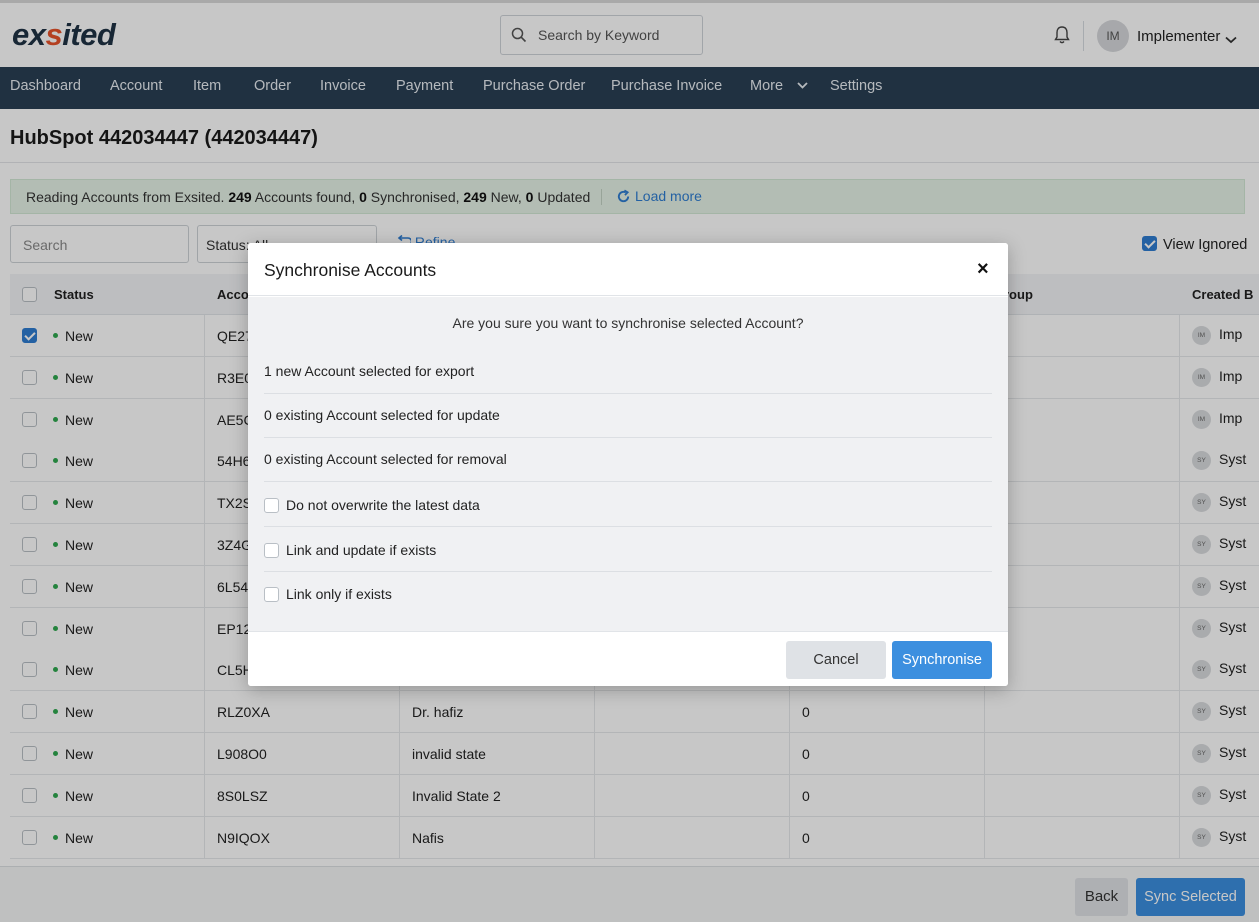  I want to click on dialog-header: Synchronise Accounts ×, so click(628, 269).